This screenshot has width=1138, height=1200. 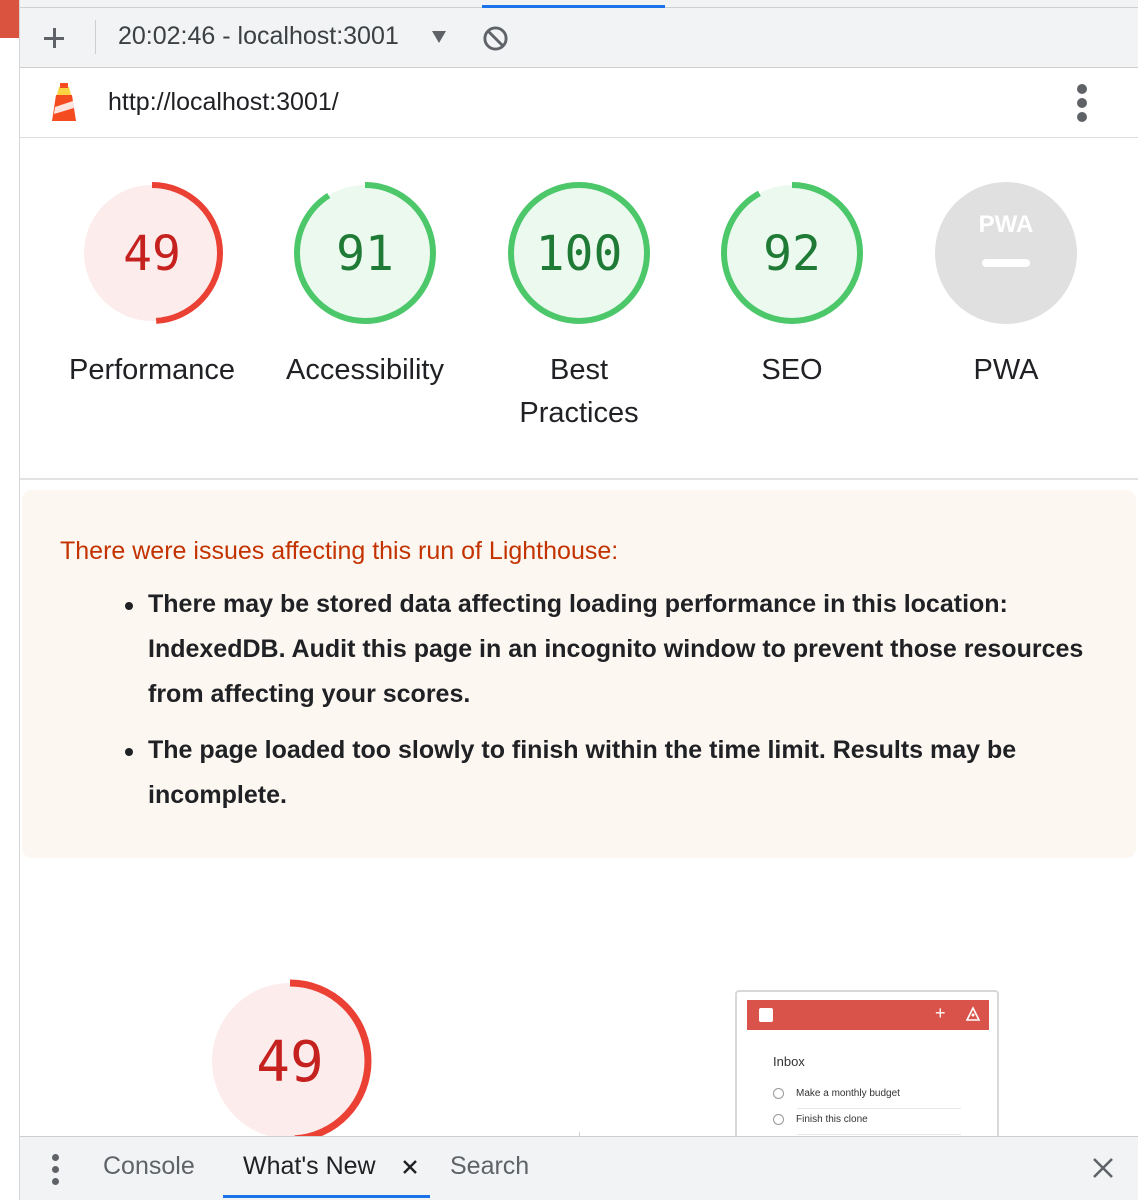 I want to click on close-tab-icon, so click(x=410, y=1167).